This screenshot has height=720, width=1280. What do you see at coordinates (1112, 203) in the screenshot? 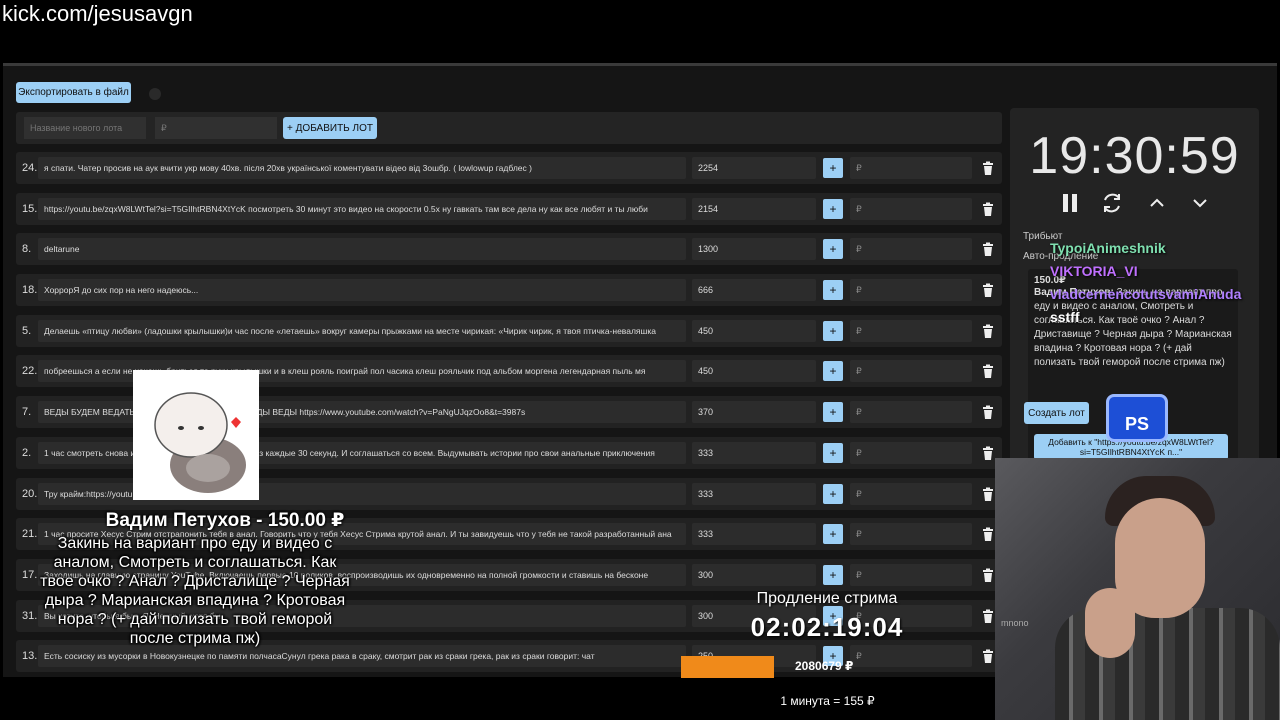
I see `refresh-icon` at bounding box center [1112, 203].